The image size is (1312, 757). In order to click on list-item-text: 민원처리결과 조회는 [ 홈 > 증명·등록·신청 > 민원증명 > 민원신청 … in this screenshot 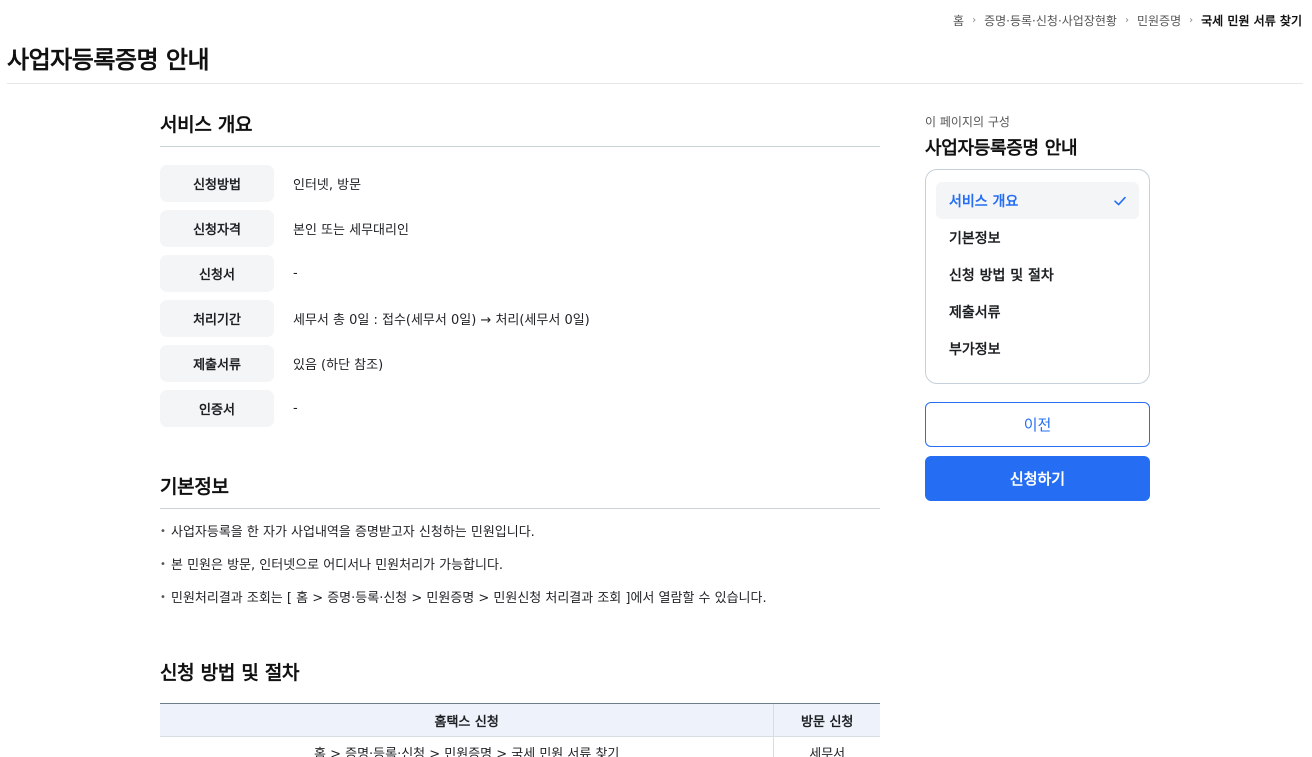, I will do `click(469, 598)`.